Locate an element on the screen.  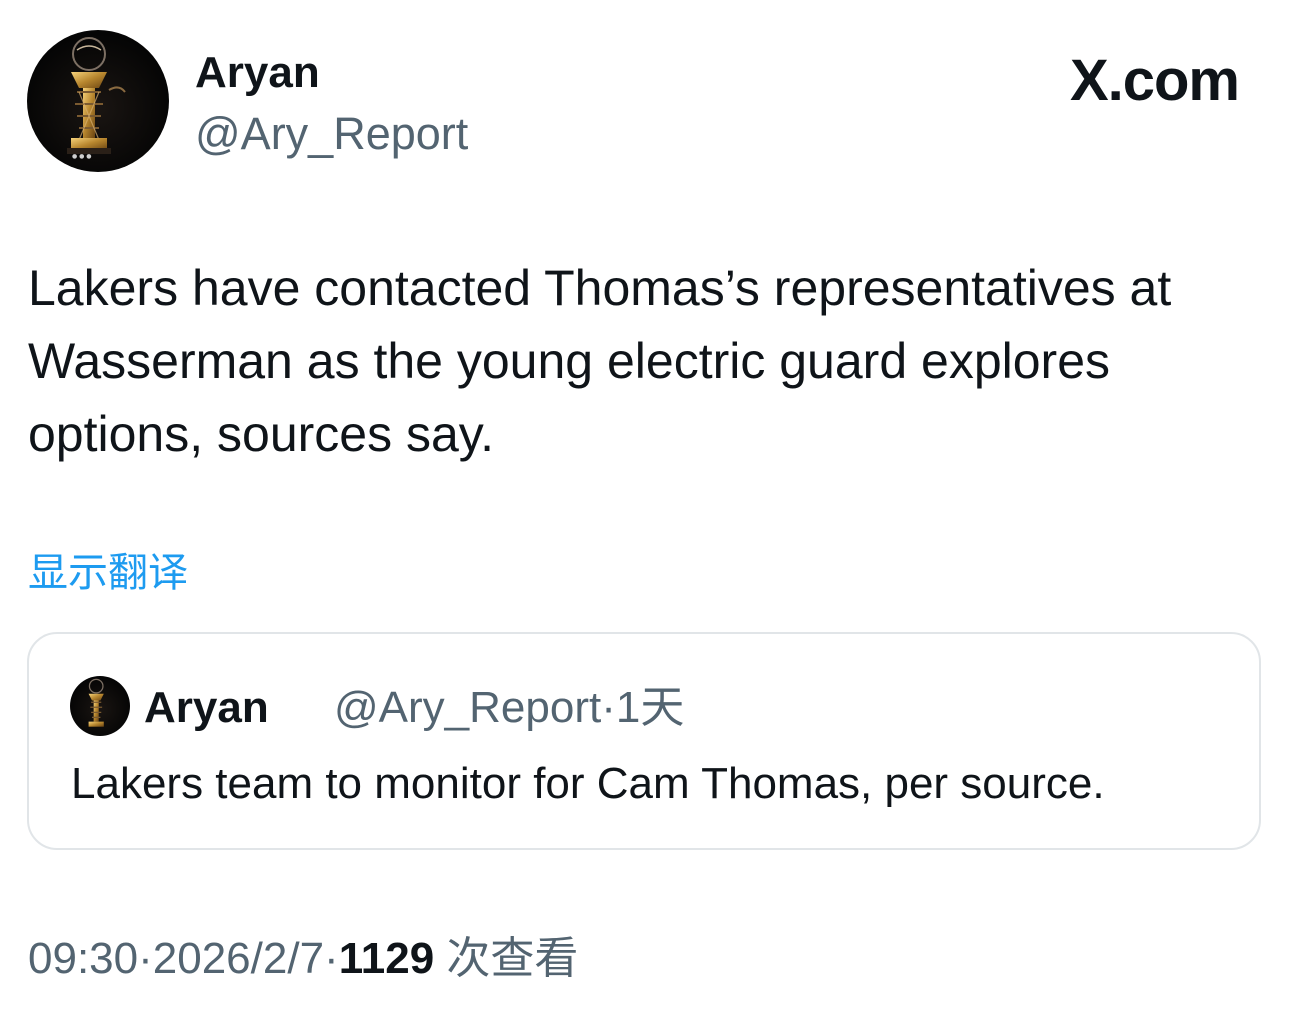
quoted-tweet-time: 1天 is located at coordinates (650, 707).